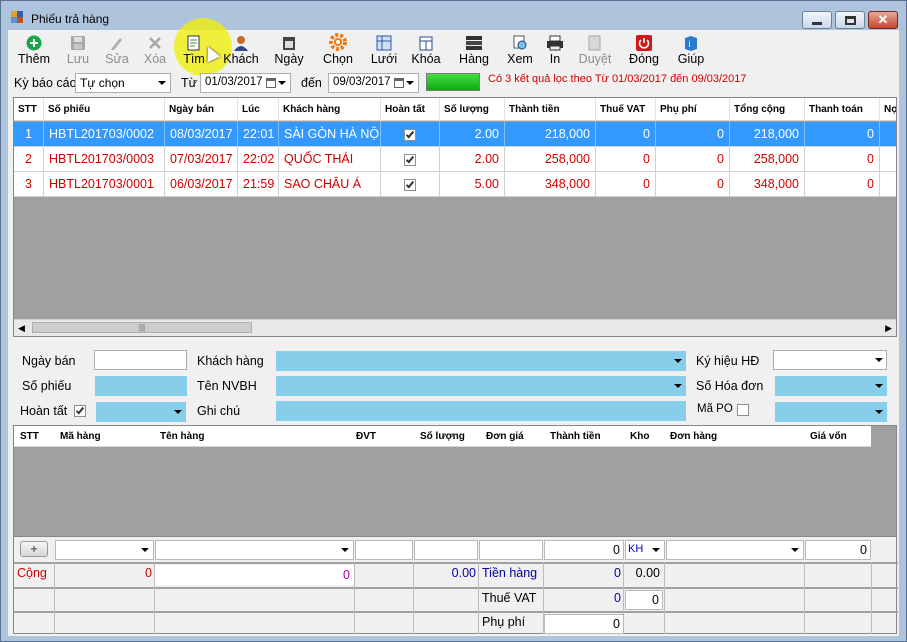  Describe the element at coordinates (117, 59) in the screenshot. I see `edit-button-label: Sửa` at that location.